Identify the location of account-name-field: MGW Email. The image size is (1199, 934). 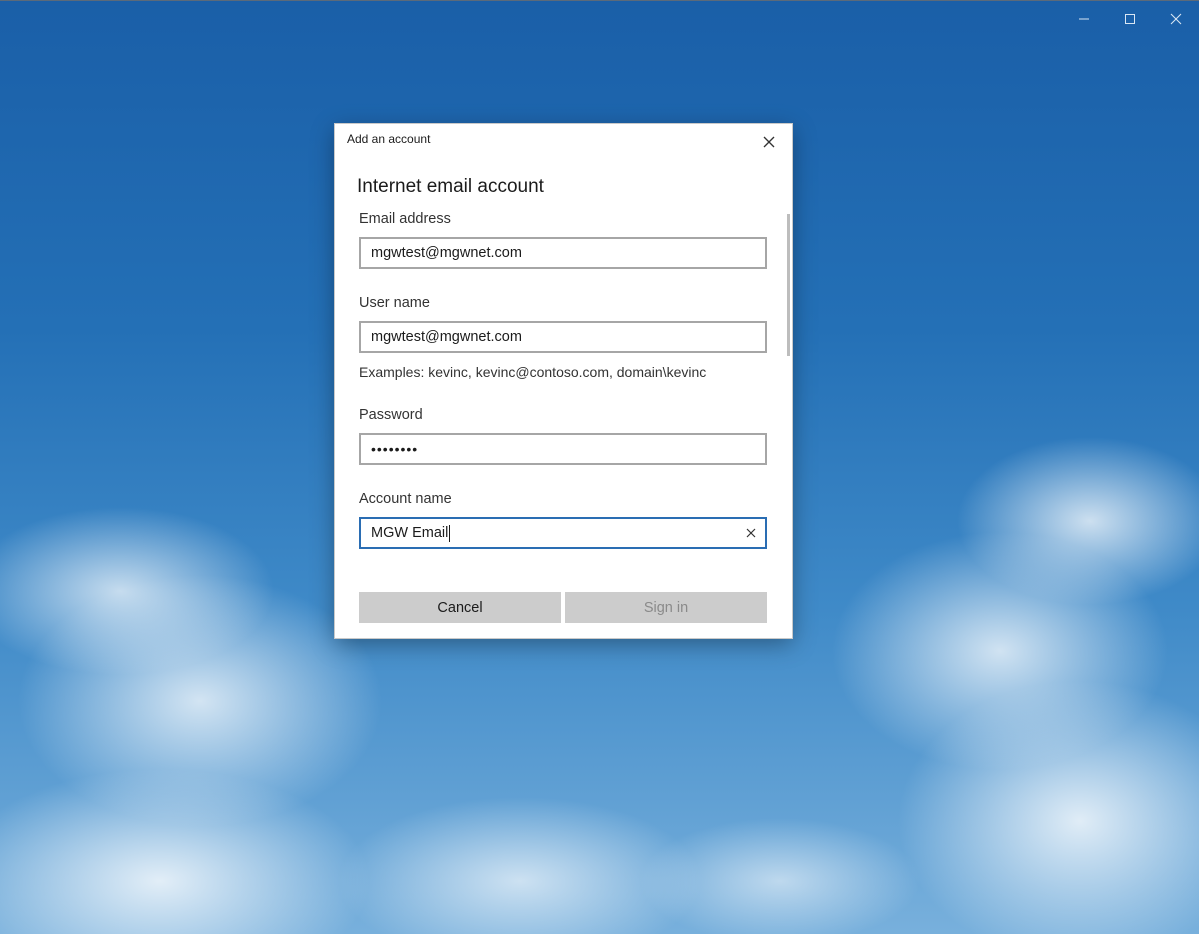
(563, 533).